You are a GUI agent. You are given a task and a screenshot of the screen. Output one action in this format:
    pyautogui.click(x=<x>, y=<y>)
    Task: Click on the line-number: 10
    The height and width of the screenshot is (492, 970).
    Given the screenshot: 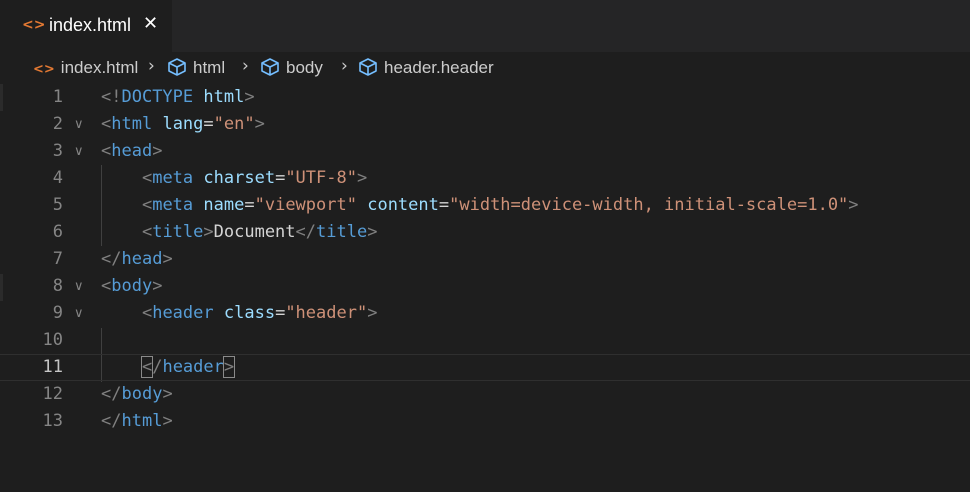 What is the action you would take?
    pyautogui.click(x=52, y=340)
    